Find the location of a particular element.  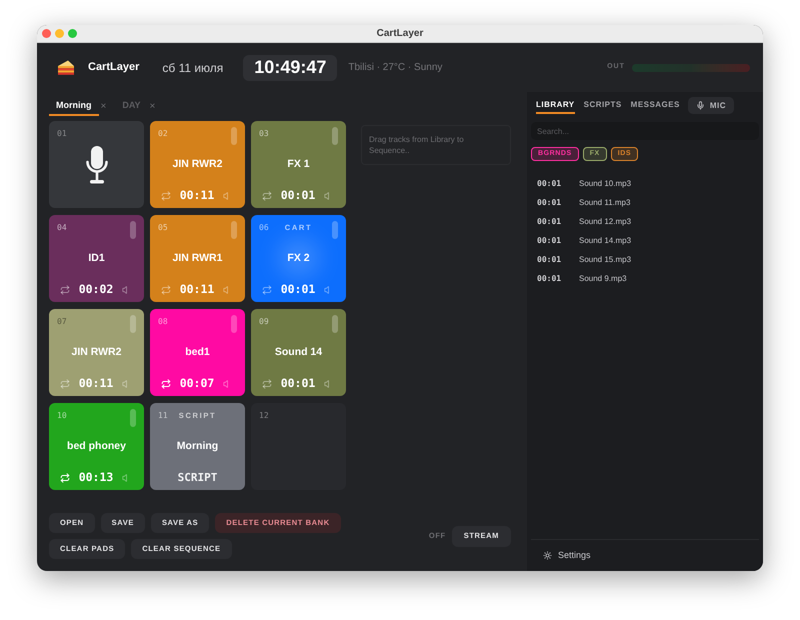

pad-number: 04 is located at coordinates (62, 228).